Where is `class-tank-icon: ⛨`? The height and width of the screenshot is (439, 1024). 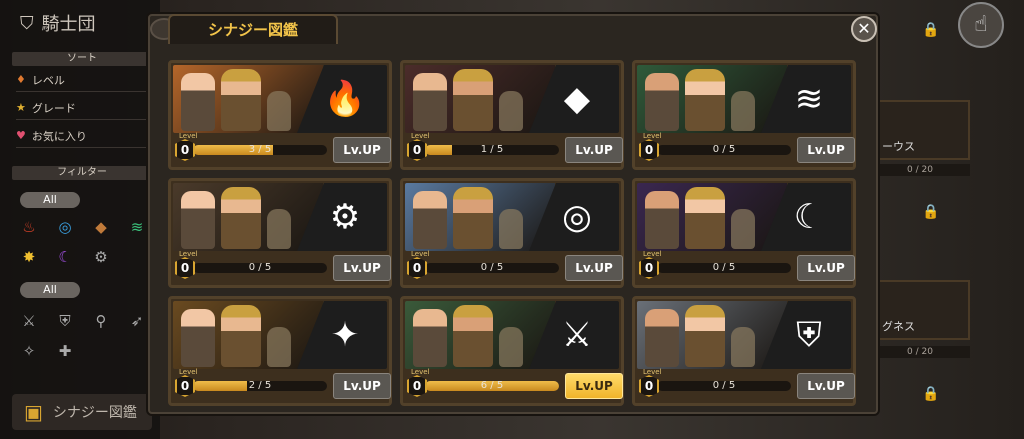 class-tank-icon: ⛨ is located at coordinates (65, 321).